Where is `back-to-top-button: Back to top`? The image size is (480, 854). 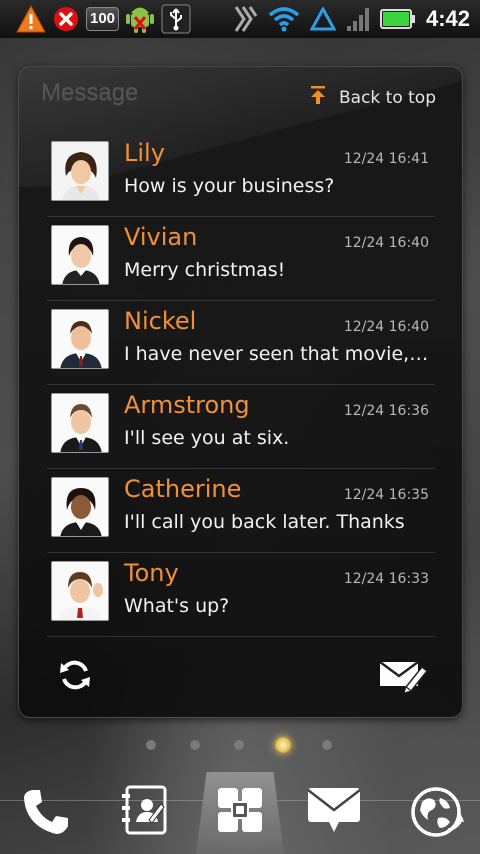
back-to-top-button: Back to top is located at coordinates (372, 97).